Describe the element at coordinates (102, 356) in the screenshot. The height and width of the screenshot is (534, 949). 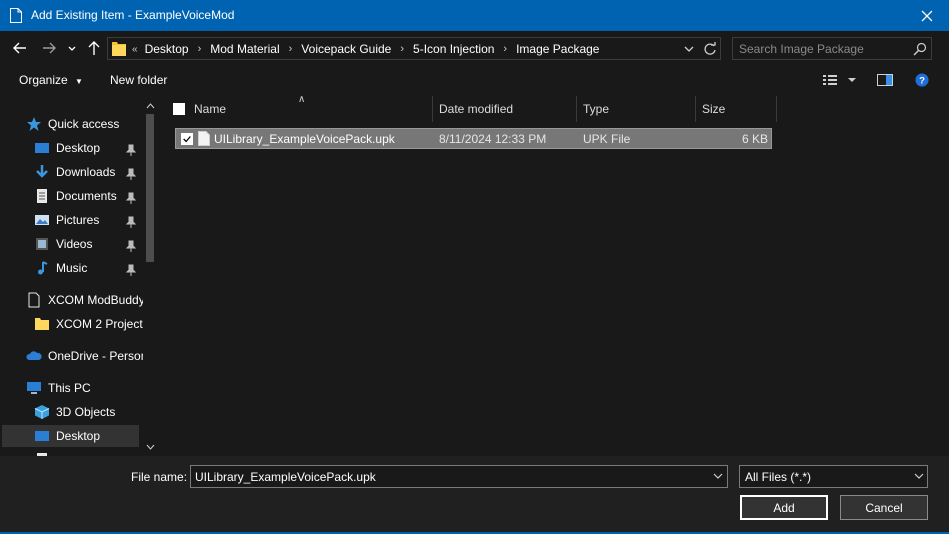
I see `nav-label: OneDrive - Personal` at that location.